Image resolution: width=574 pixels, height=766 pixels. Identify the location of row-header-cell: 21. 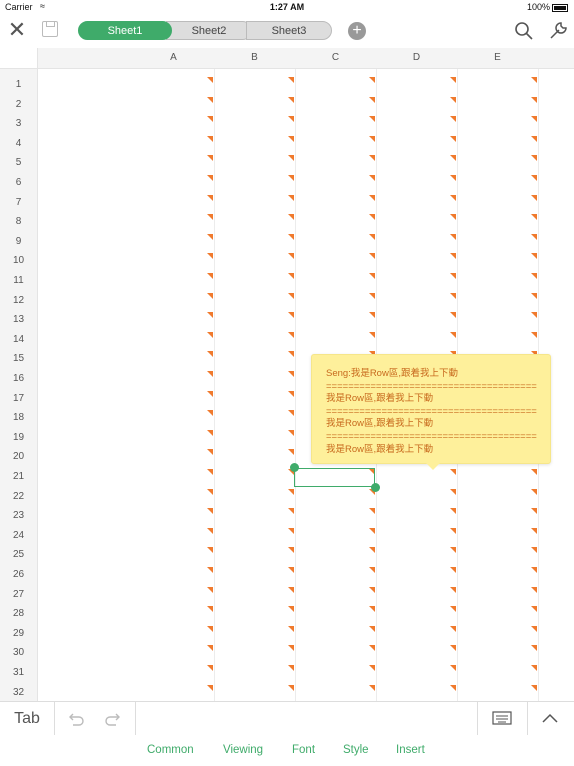
(18, 476).